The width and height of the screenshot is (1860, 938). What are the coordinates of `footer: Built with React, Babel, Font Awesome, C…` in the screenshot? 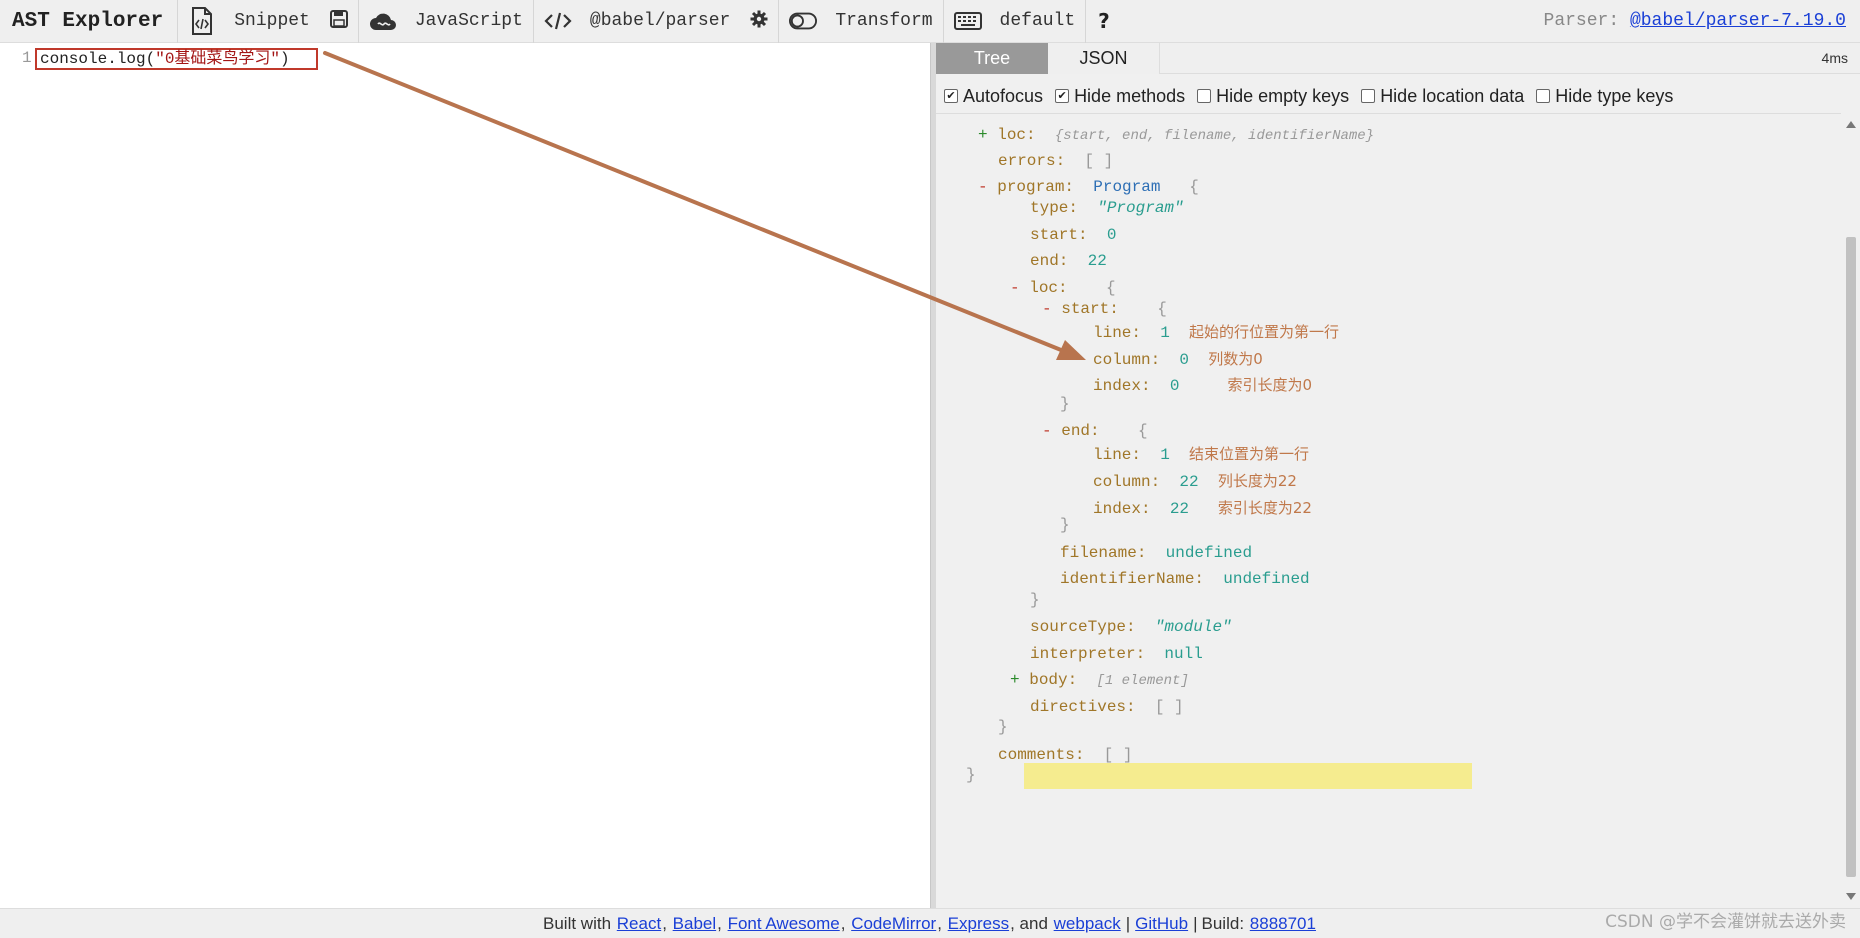 It's located at (930, 923).